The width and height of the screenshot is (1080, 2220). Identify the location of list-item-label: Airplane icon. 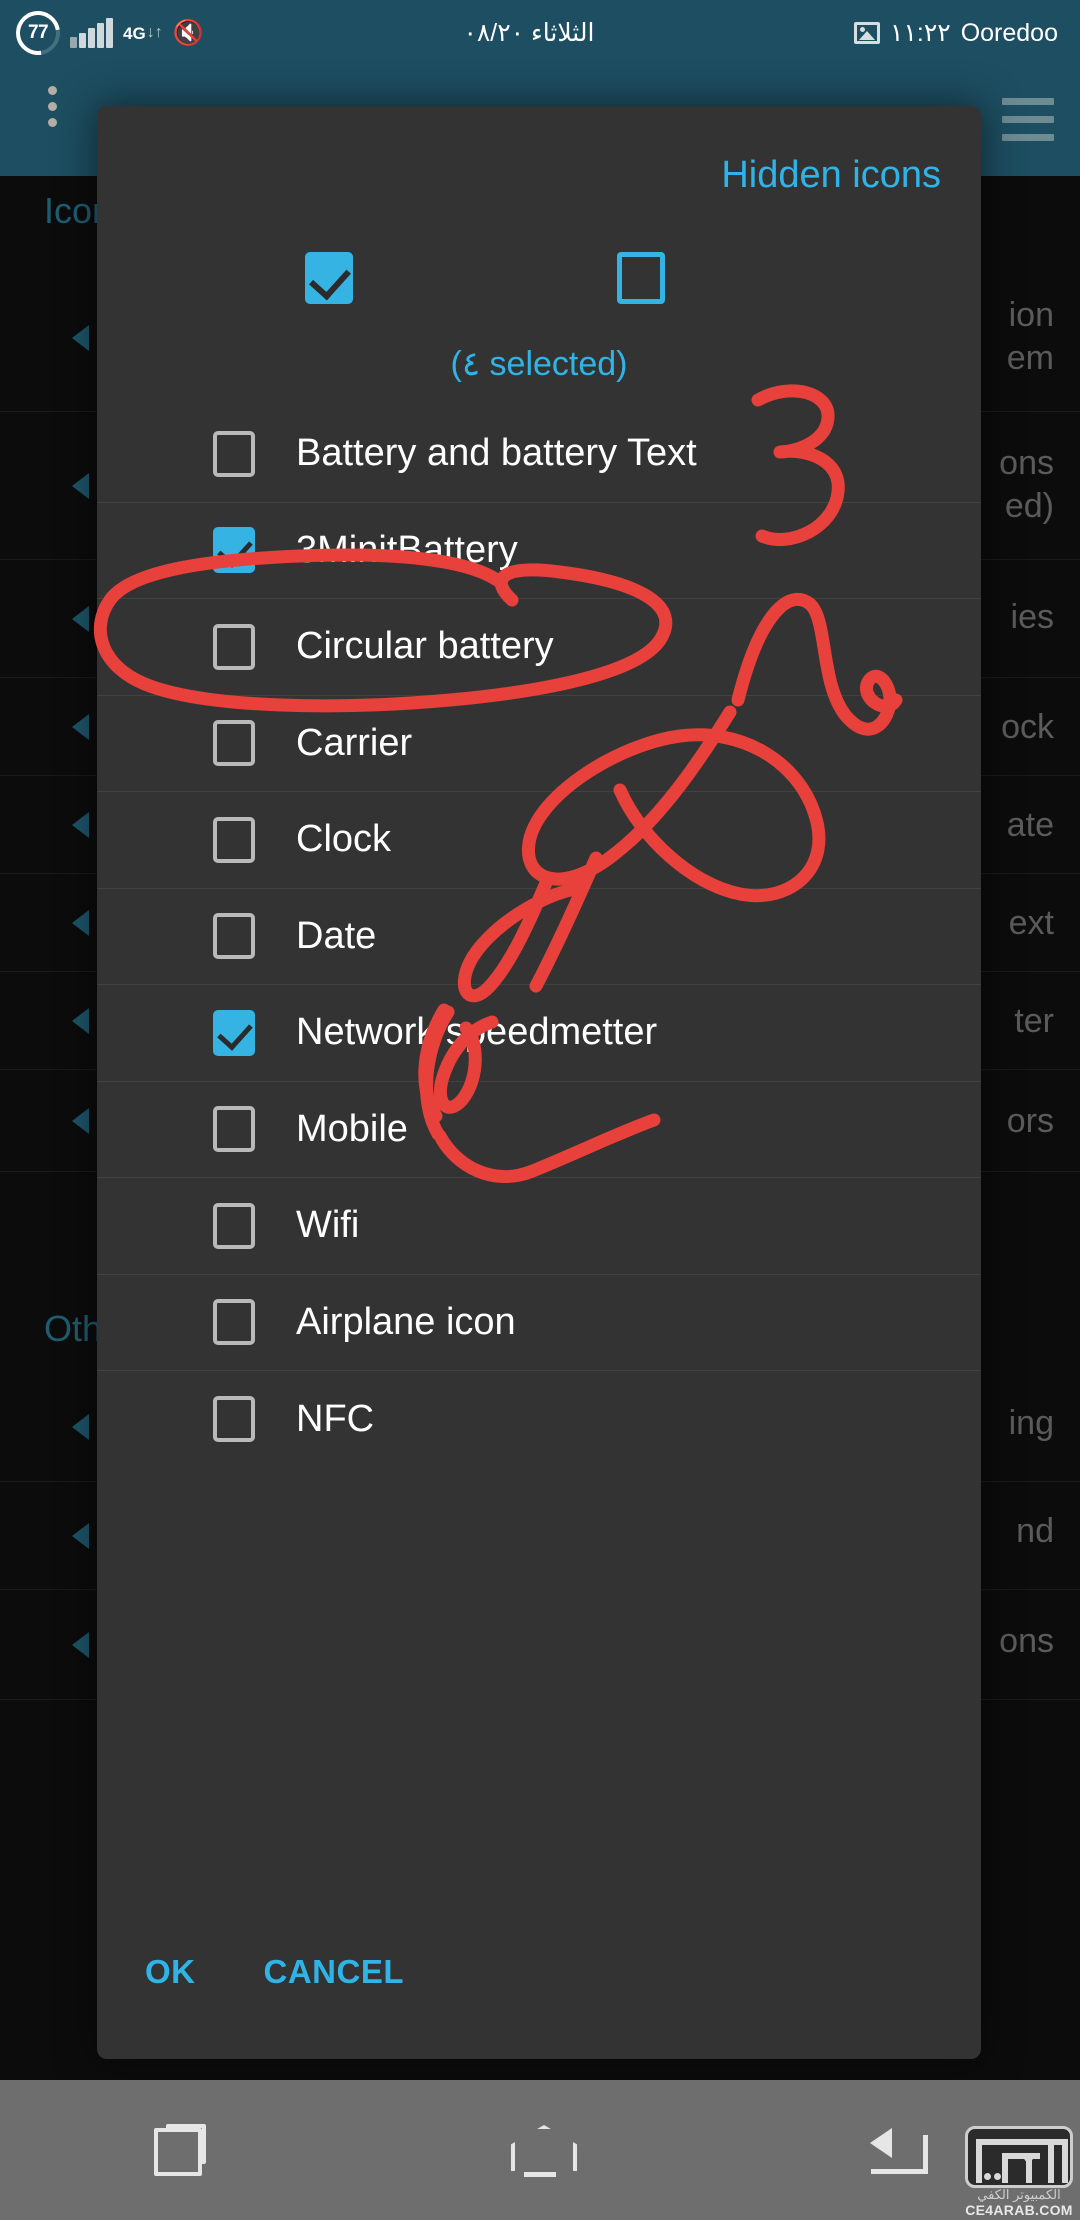
(406, 1321).